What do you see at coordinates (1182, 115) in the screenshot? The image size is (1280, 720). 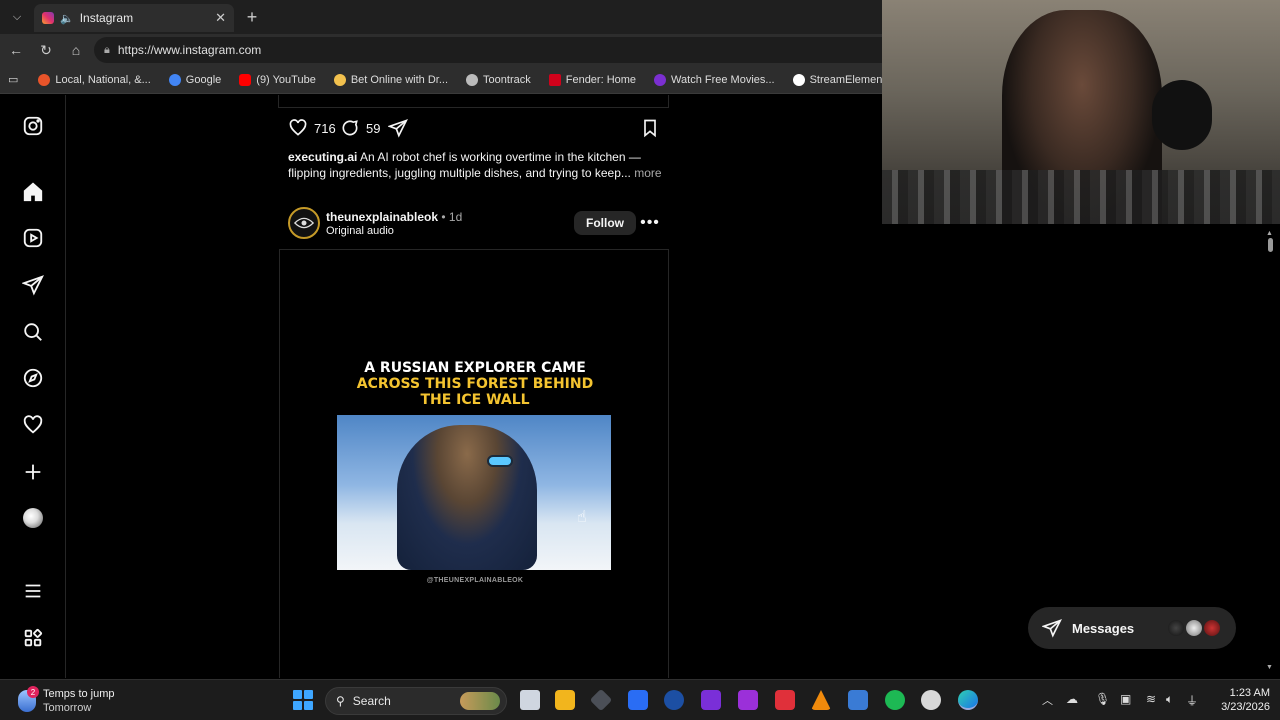 I see `microphone` at bounding box center [1182, 115].